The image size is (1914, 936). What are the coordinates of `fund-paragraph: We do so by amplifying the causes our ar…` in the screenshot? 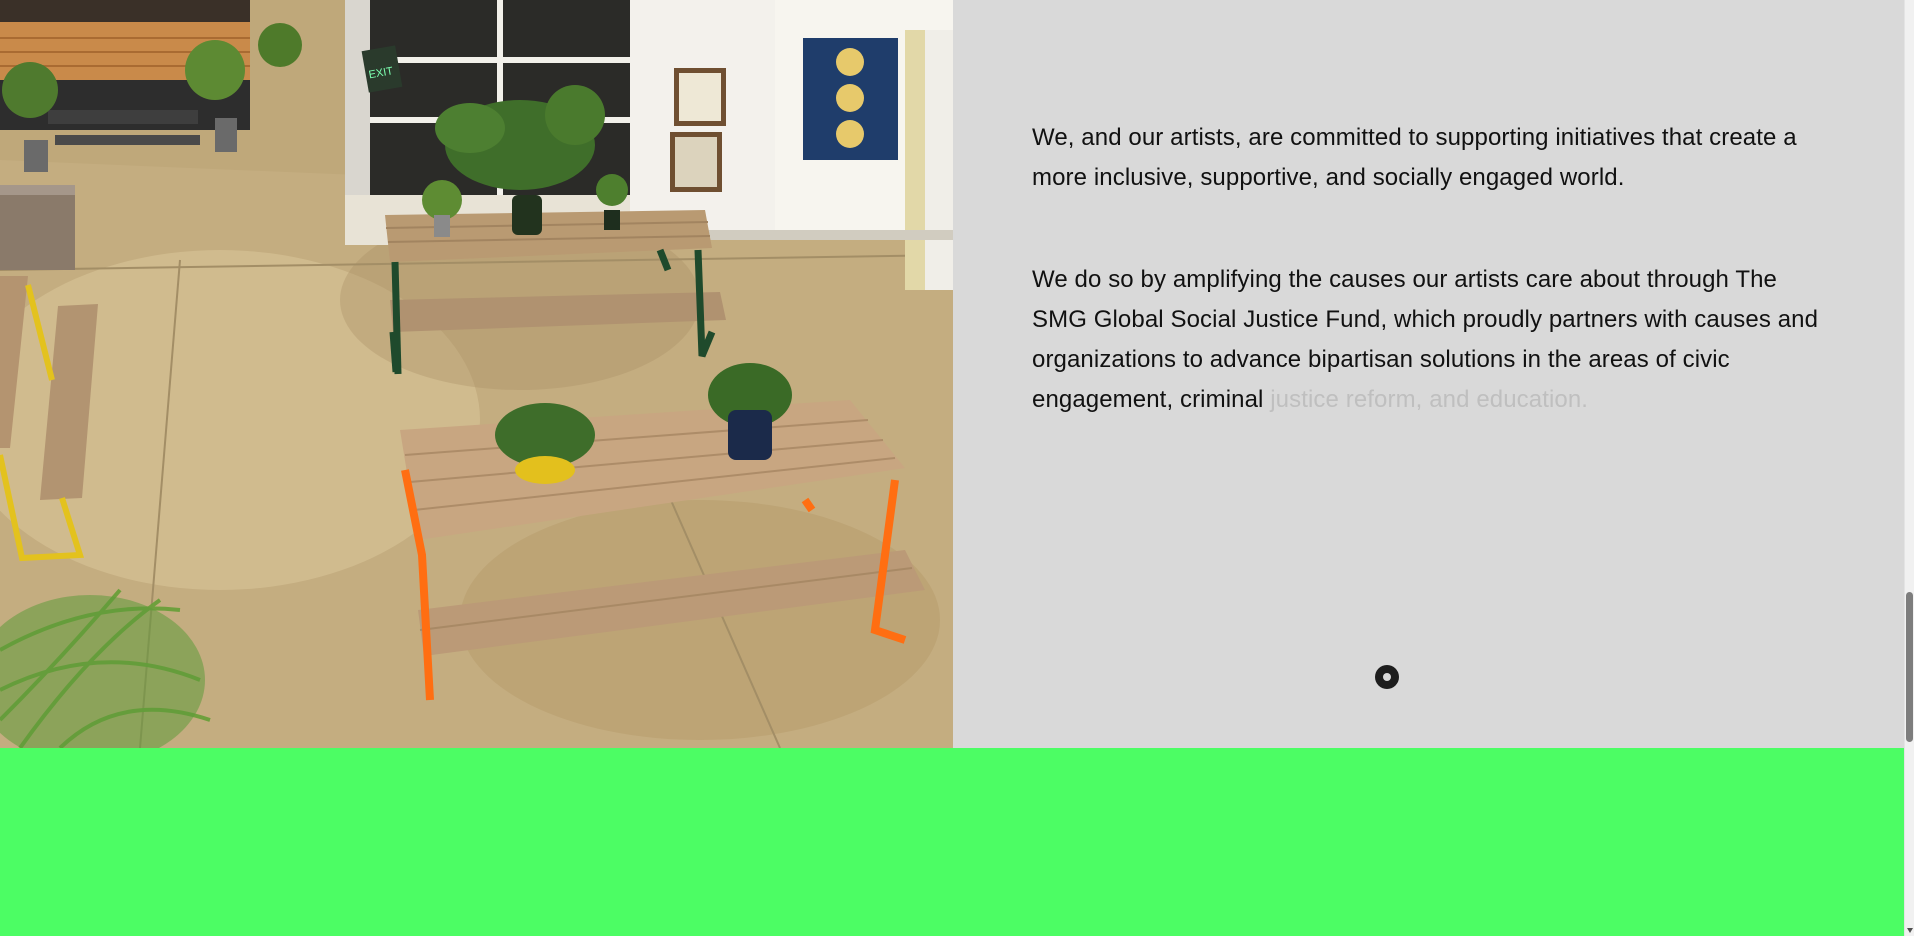 It's located at (1432, 340).